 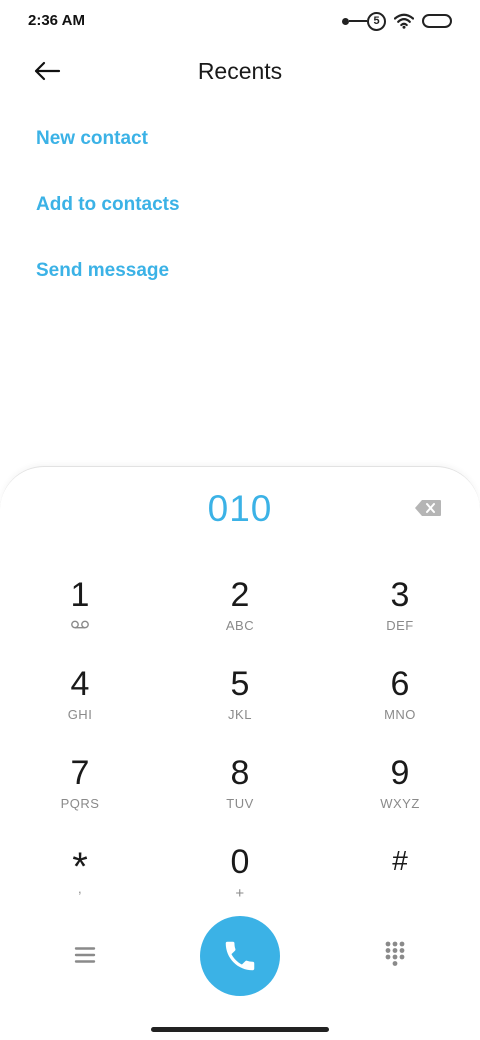 What do you see at coordinates (400, 625) in the screenshot?
I see `key-letters: DEF` at bounding box center [400, 625].